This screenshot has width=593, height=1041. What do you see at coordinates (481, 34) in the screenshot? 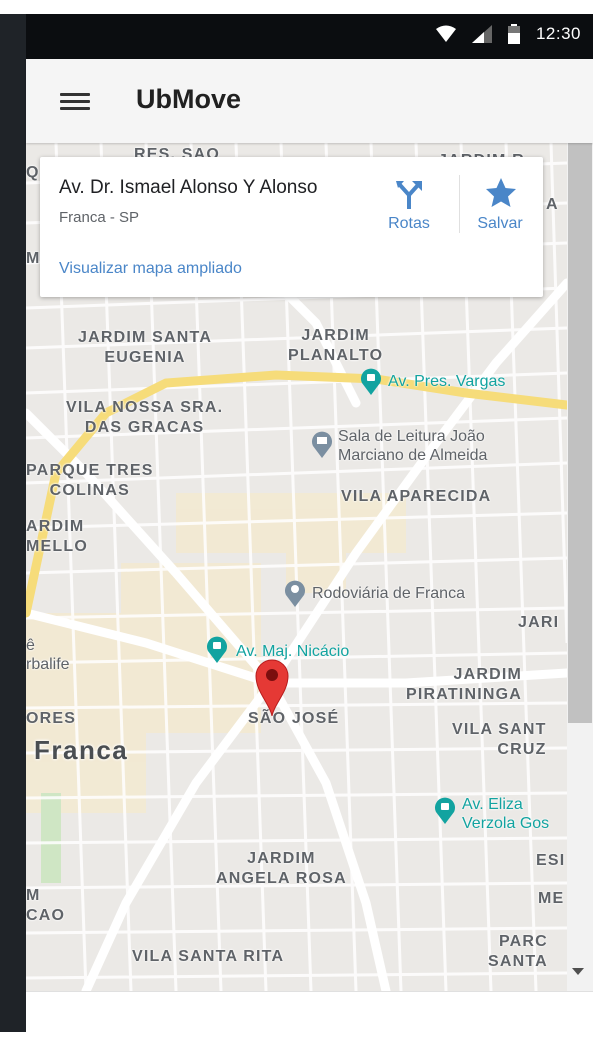
I see `cell-signal-icon` at bounding box center [481, 34].